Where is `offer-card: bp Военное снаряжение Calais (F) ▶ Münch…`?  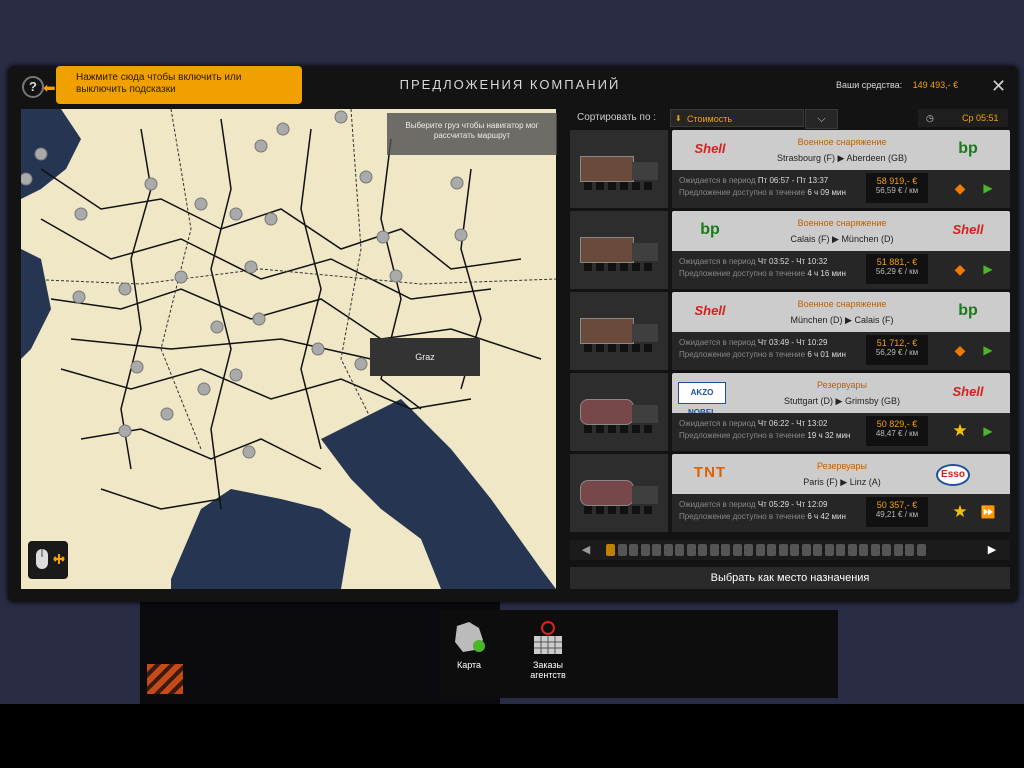
offer-card: bp Военное снаряжение Calais (F) ▶ Münch… is located at coordinates (841, 250).